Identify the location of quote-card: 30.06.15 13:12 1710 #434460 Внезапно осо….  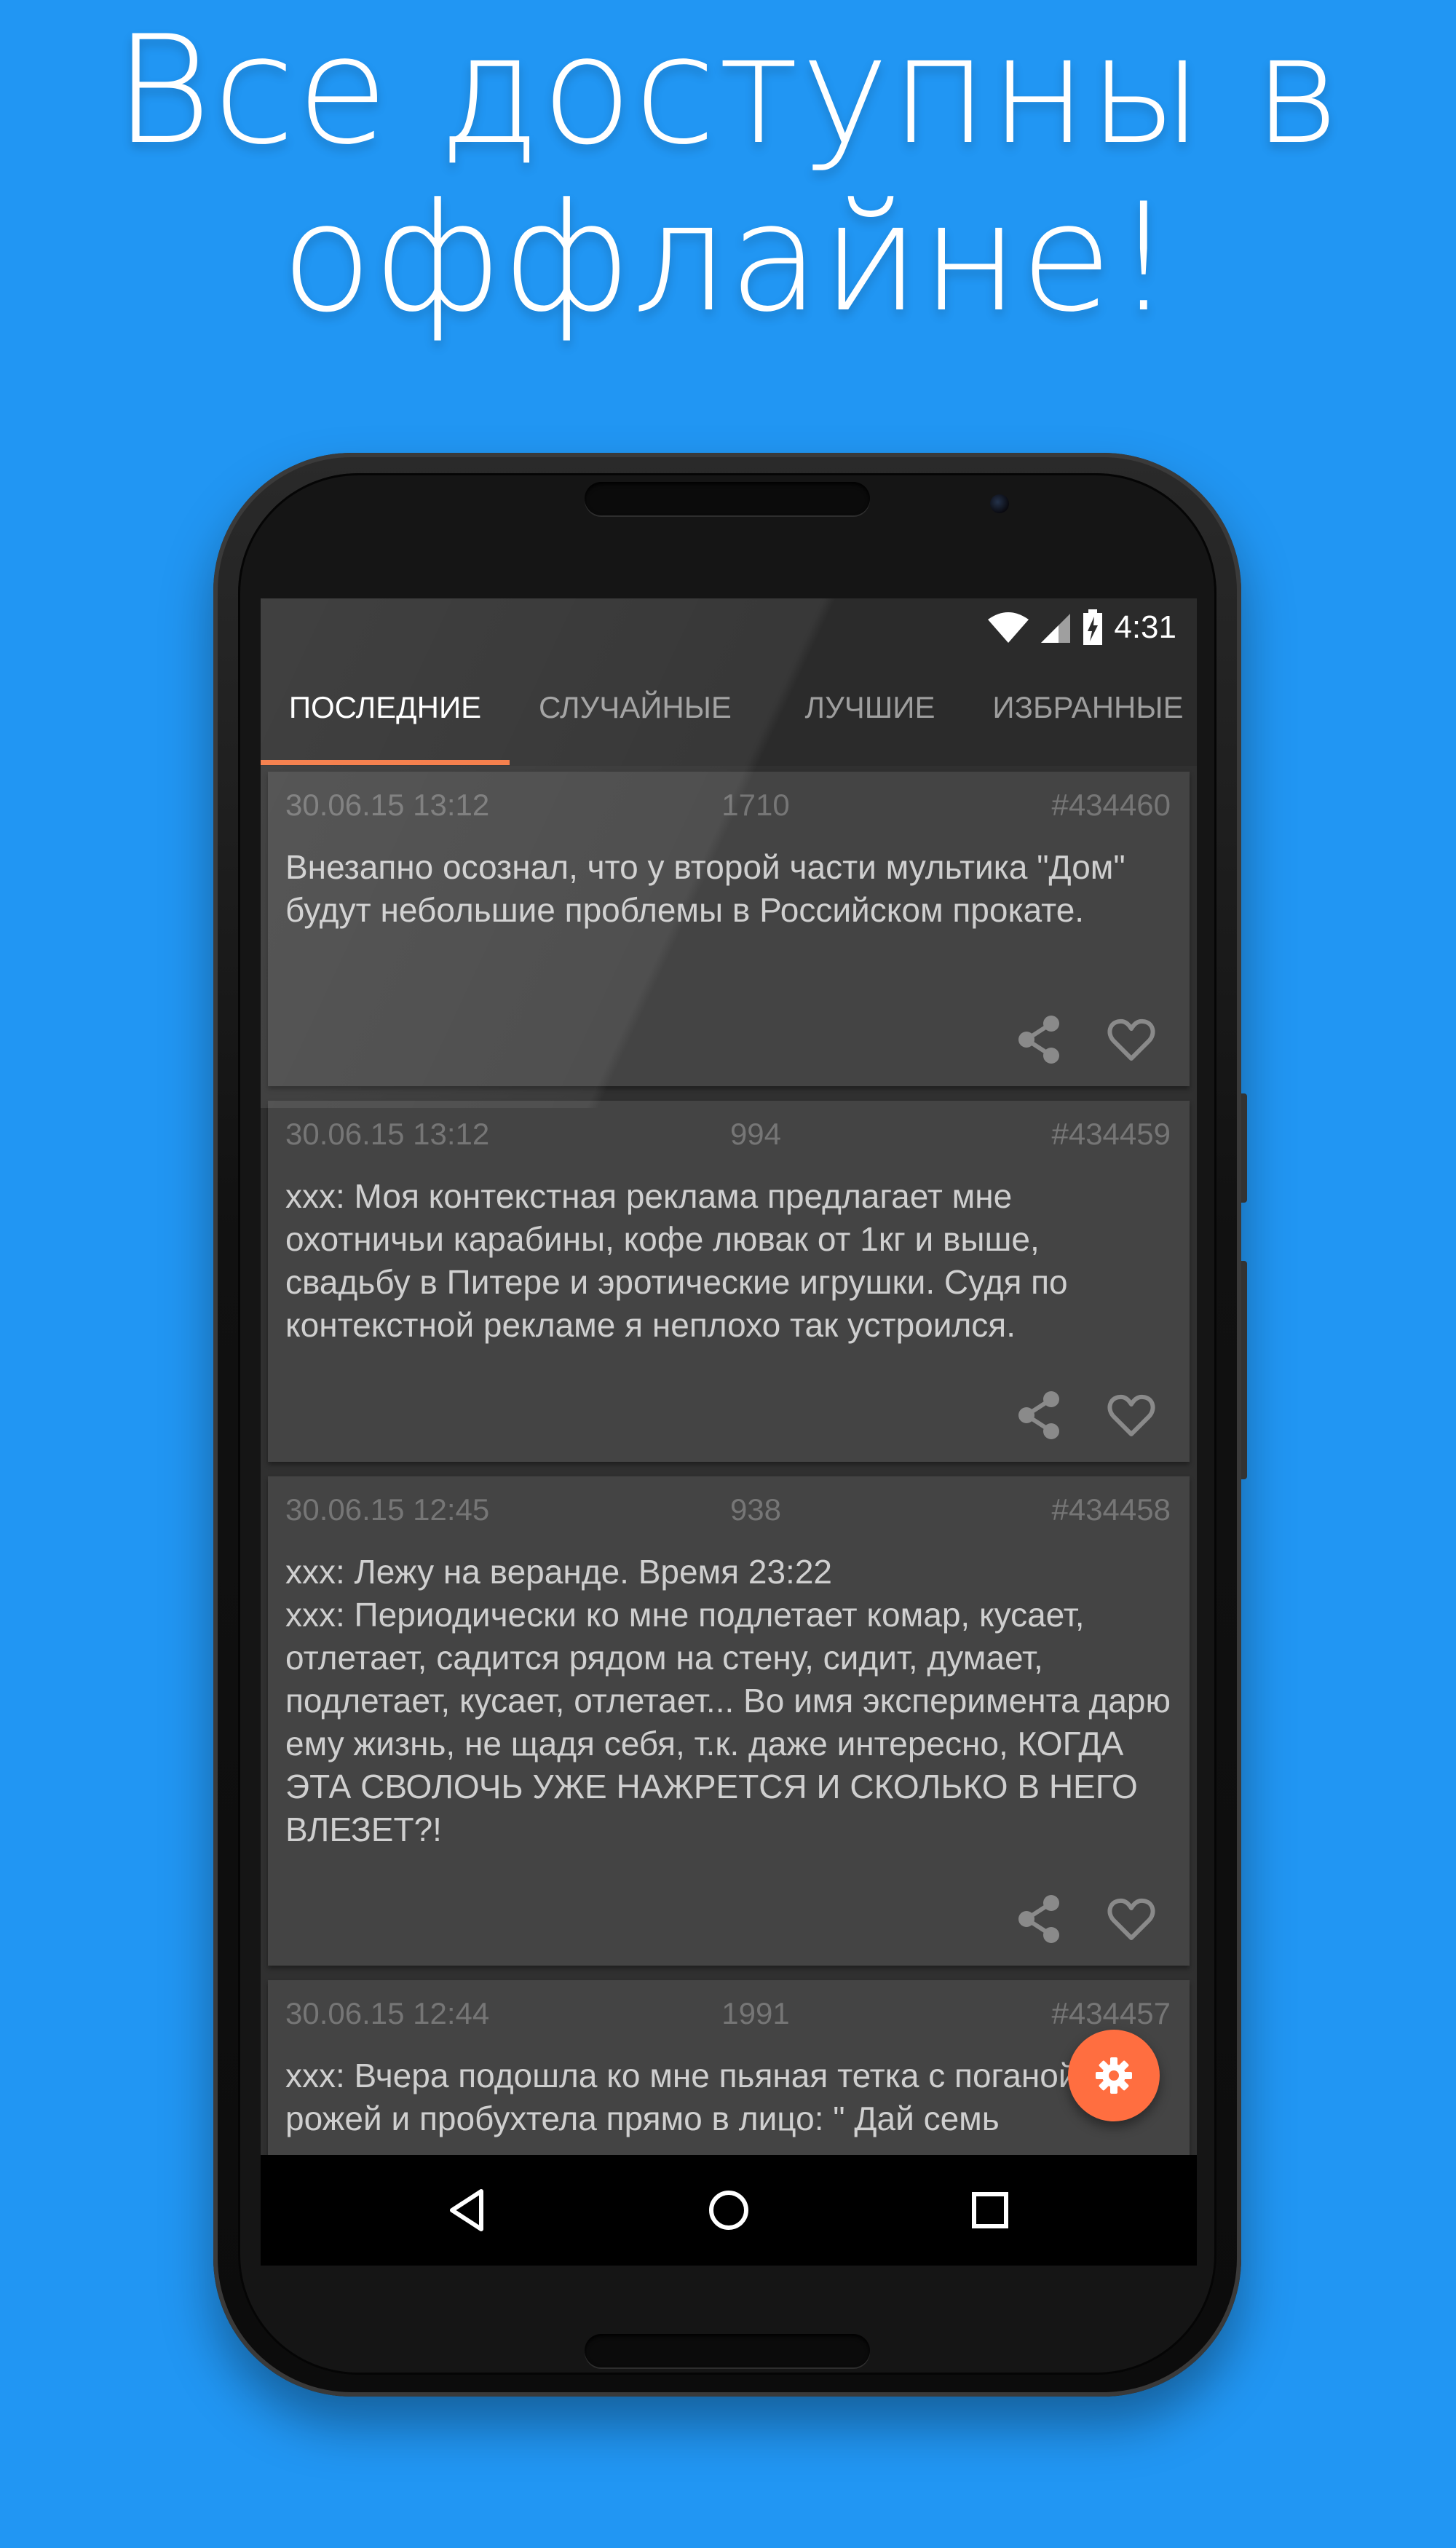
(729, 929).